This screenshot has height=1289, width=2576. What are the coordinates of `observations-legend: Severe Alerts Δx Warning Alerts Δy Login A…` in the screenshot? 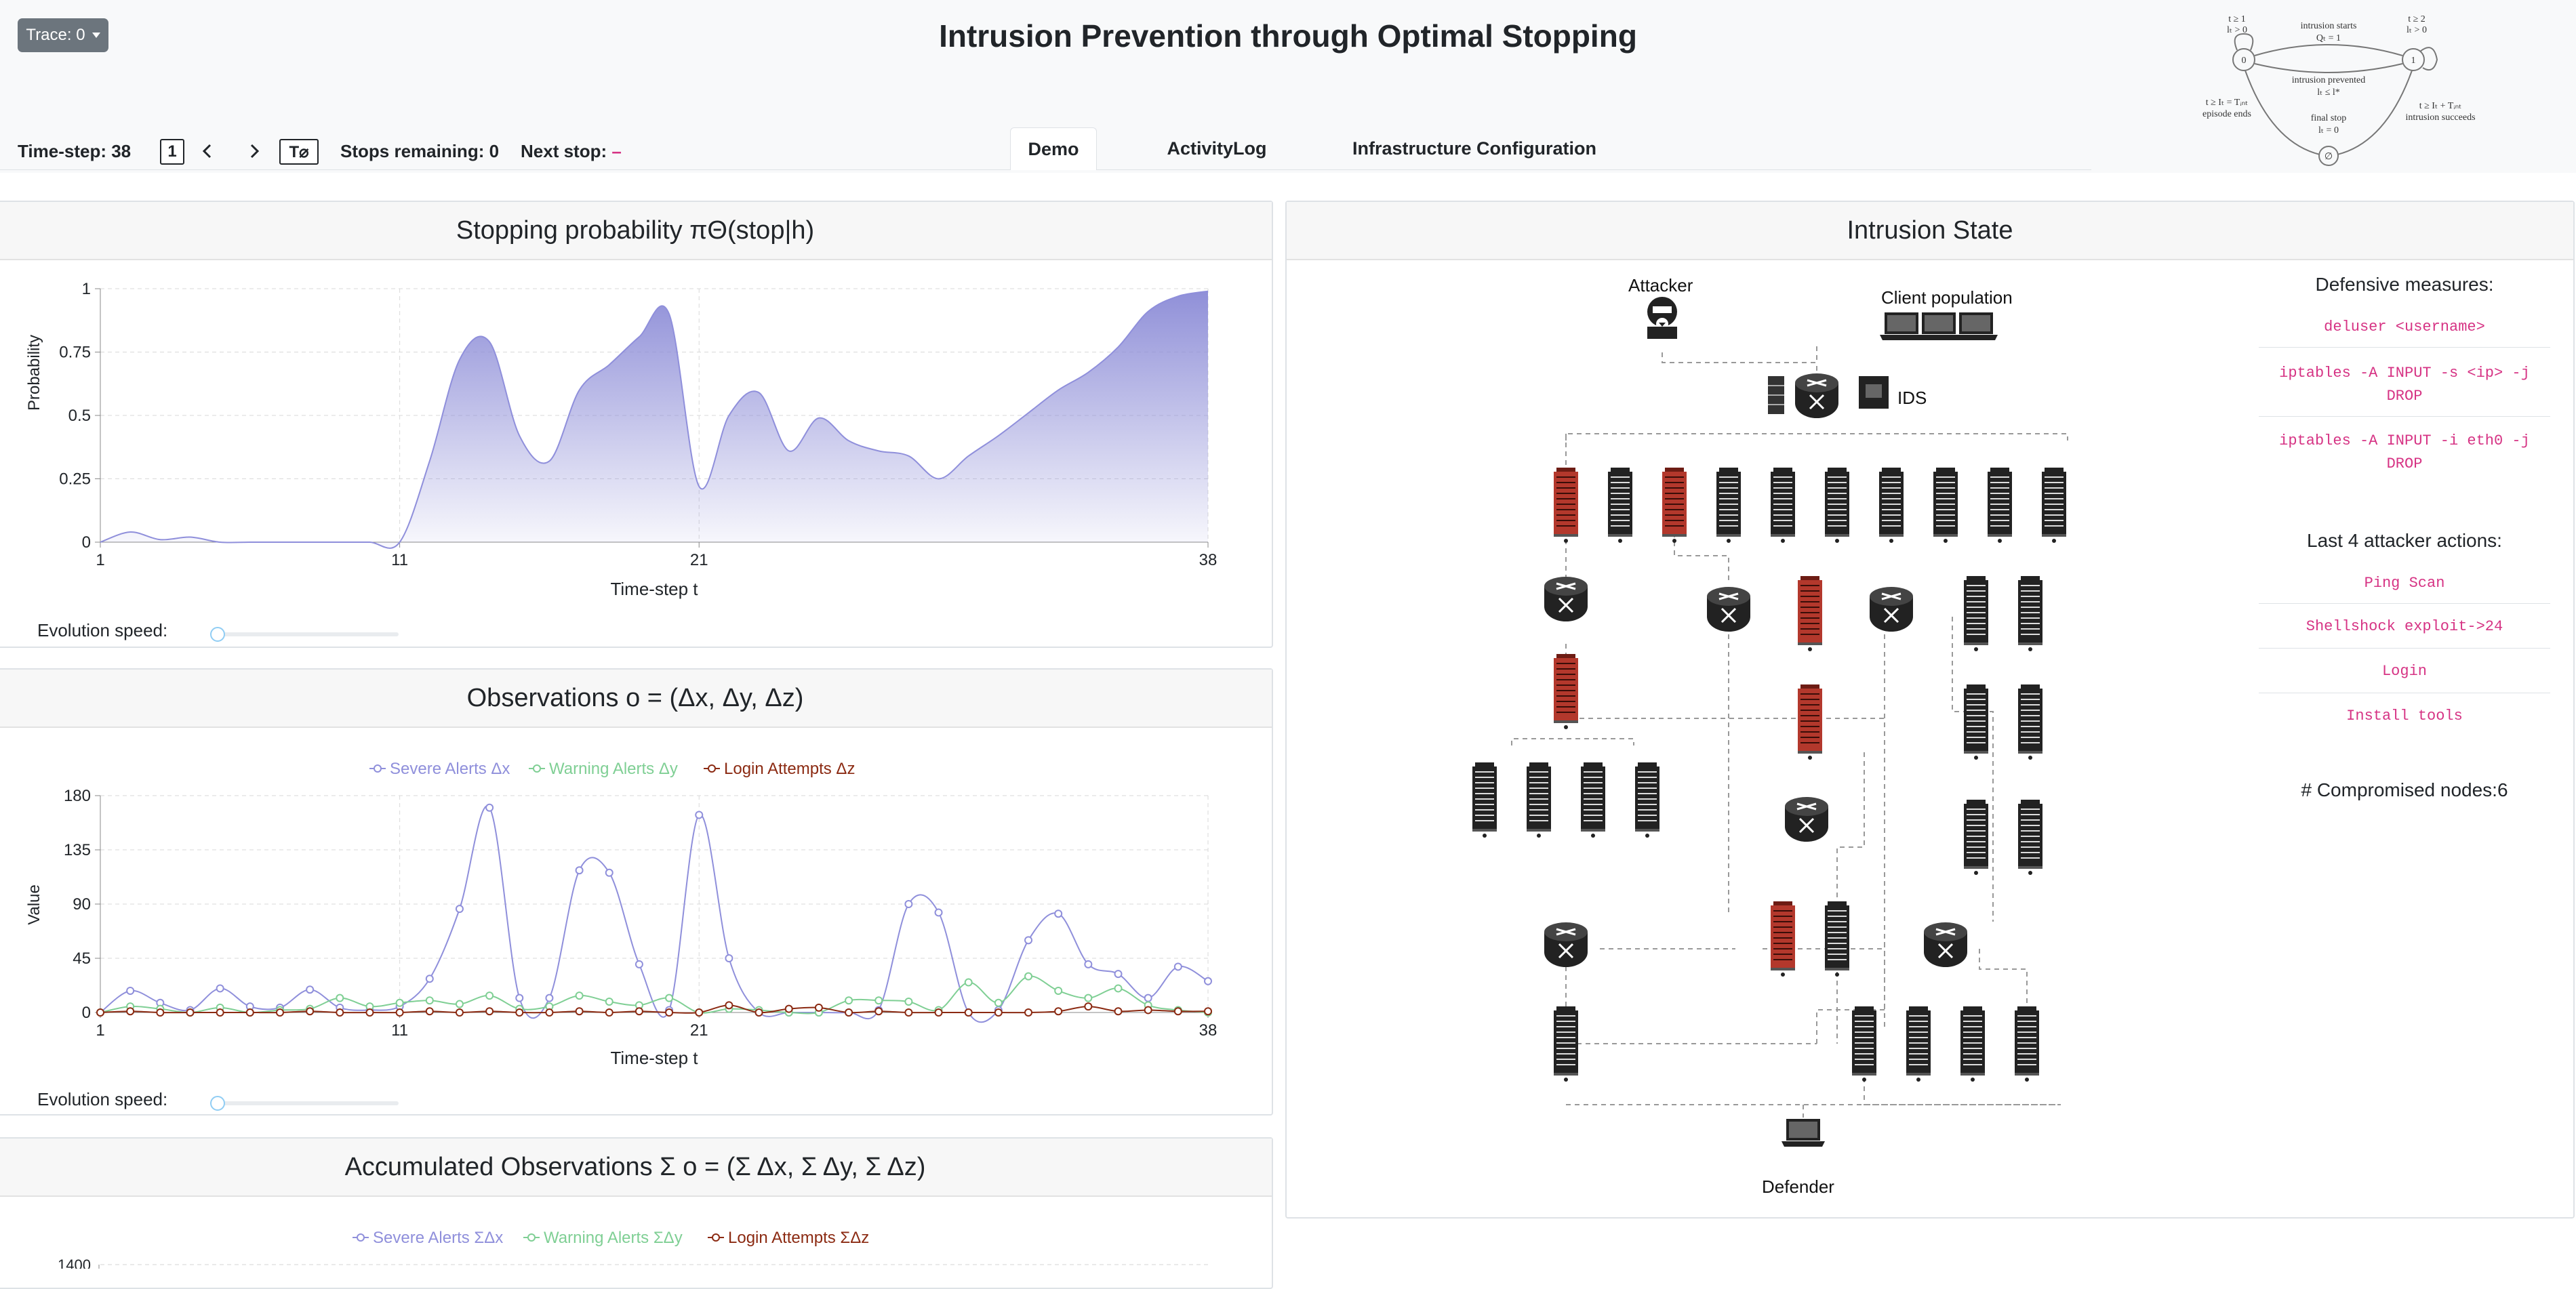 It's located at (612, 769).